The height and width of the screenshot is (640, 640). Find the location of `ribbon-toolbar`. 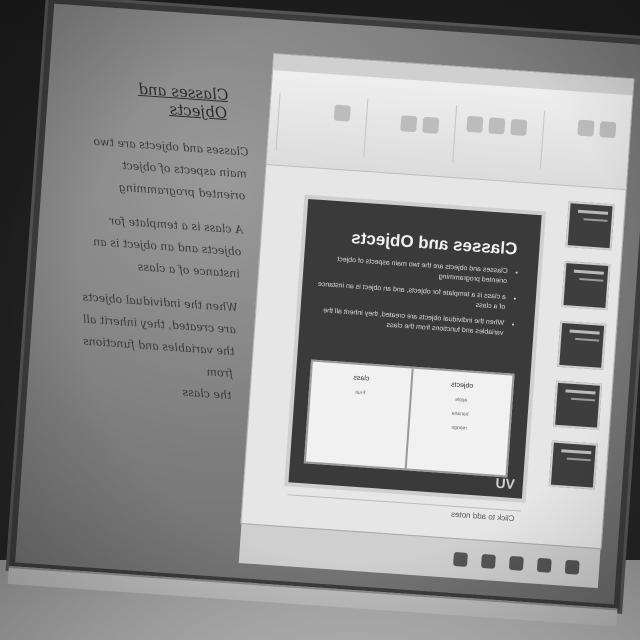

ribbon-toolbar is located at coordinates (449, 133).